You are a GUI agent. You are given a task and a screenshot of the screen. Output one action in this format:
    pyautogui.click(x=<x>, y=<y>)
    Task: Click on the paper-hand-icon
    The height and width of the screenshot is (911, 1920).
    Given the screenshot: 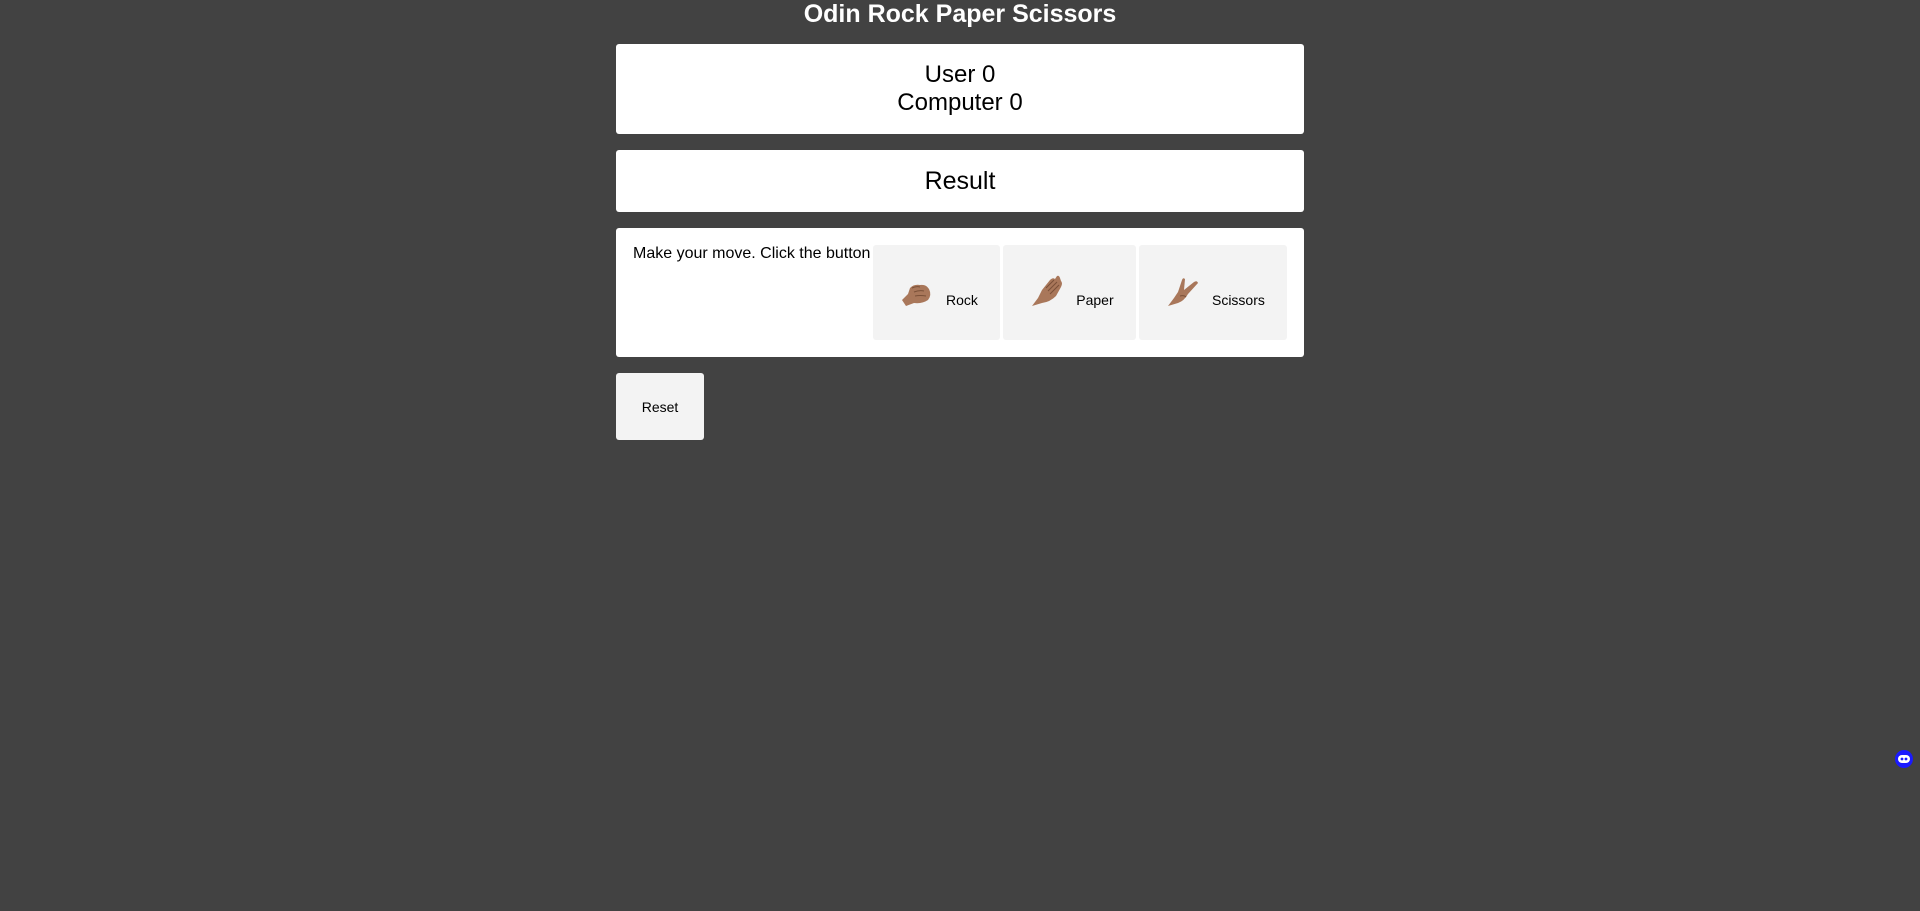 What is the action you would take?
    pyautogui.click(x=1047, y=290)
    